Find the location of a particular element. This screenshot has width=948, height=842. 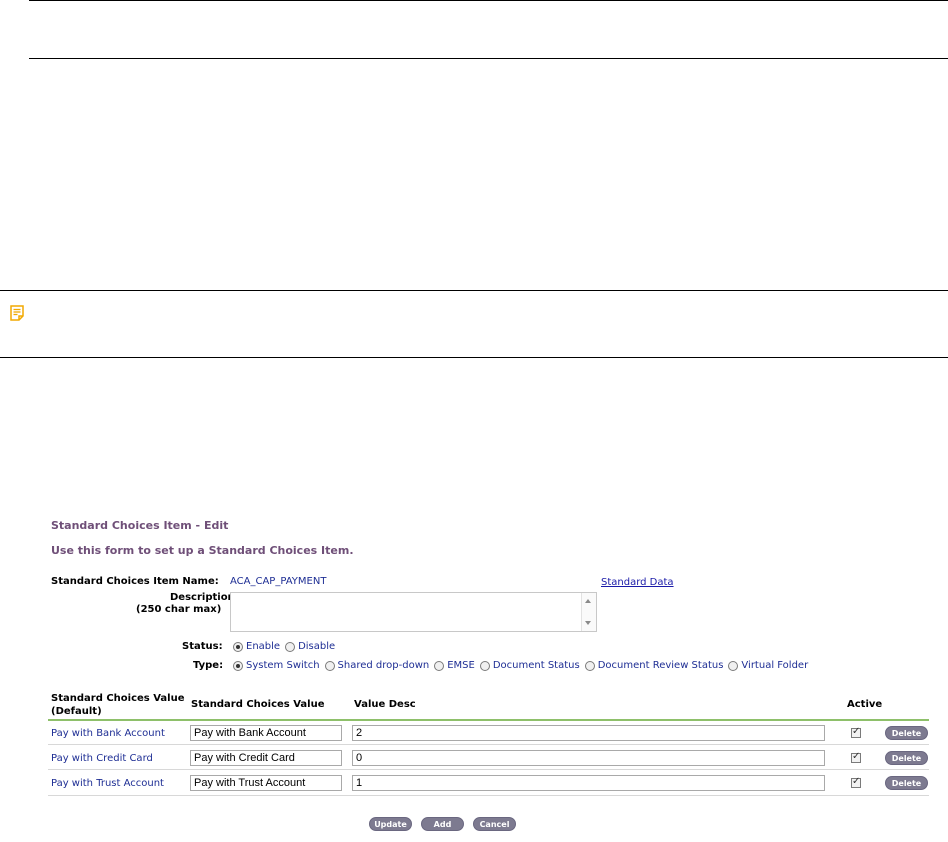

row-value-input: Pay with Bank Account is located at coordinates (266, 733).